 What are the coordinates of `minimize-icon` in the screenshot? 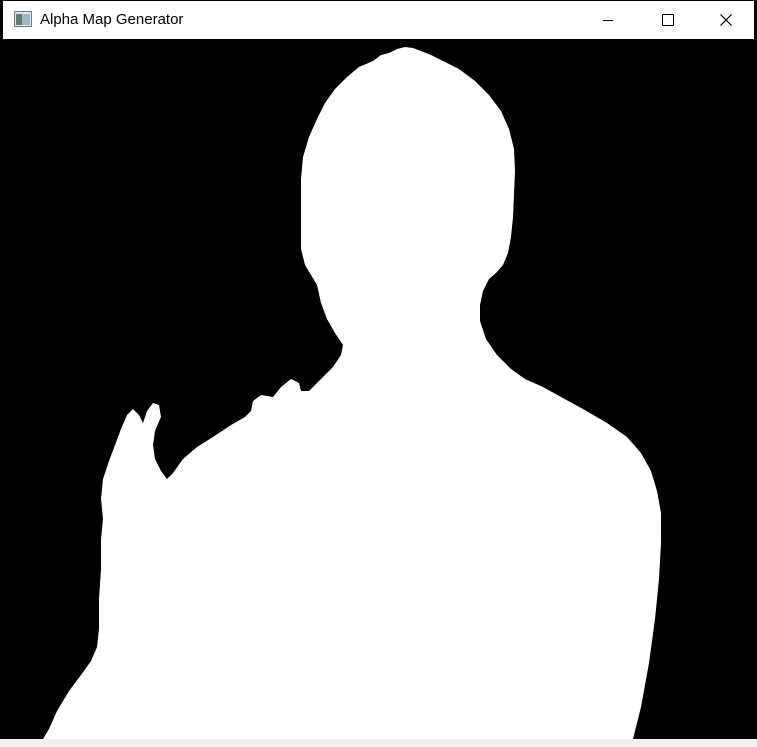 It's located at (608, 20).